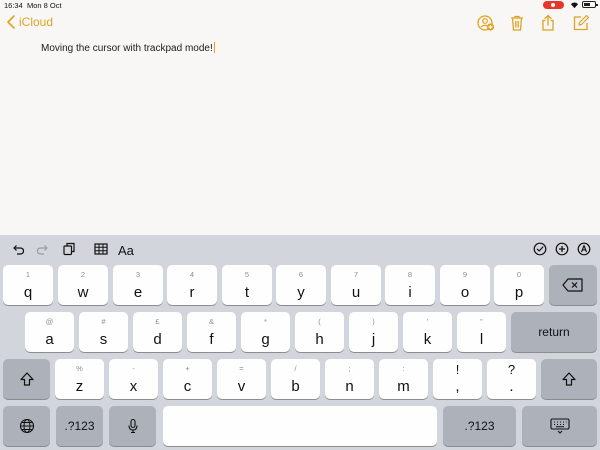 This screenshot has width=600, height=450. Describe the element at coordinates (457, 379) in the screenshot. I see `key-comma: !,` at that location.